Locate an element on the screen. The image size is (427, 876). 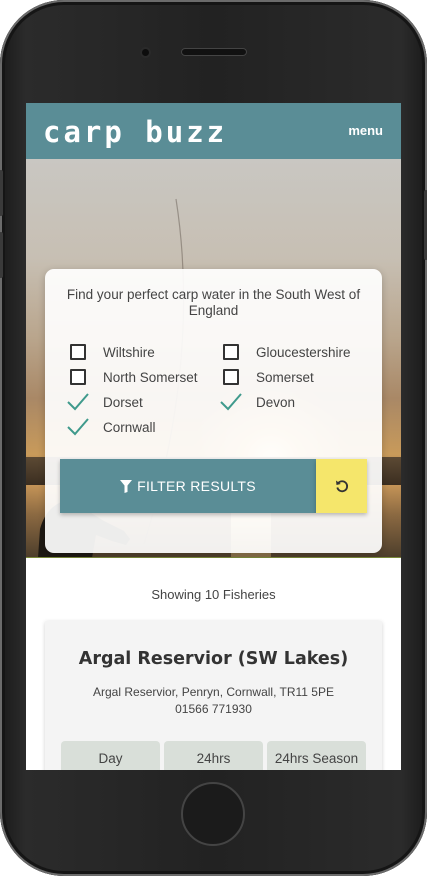
filter-results-button: FILTER RESULTS is located at coordinates (188, 486).